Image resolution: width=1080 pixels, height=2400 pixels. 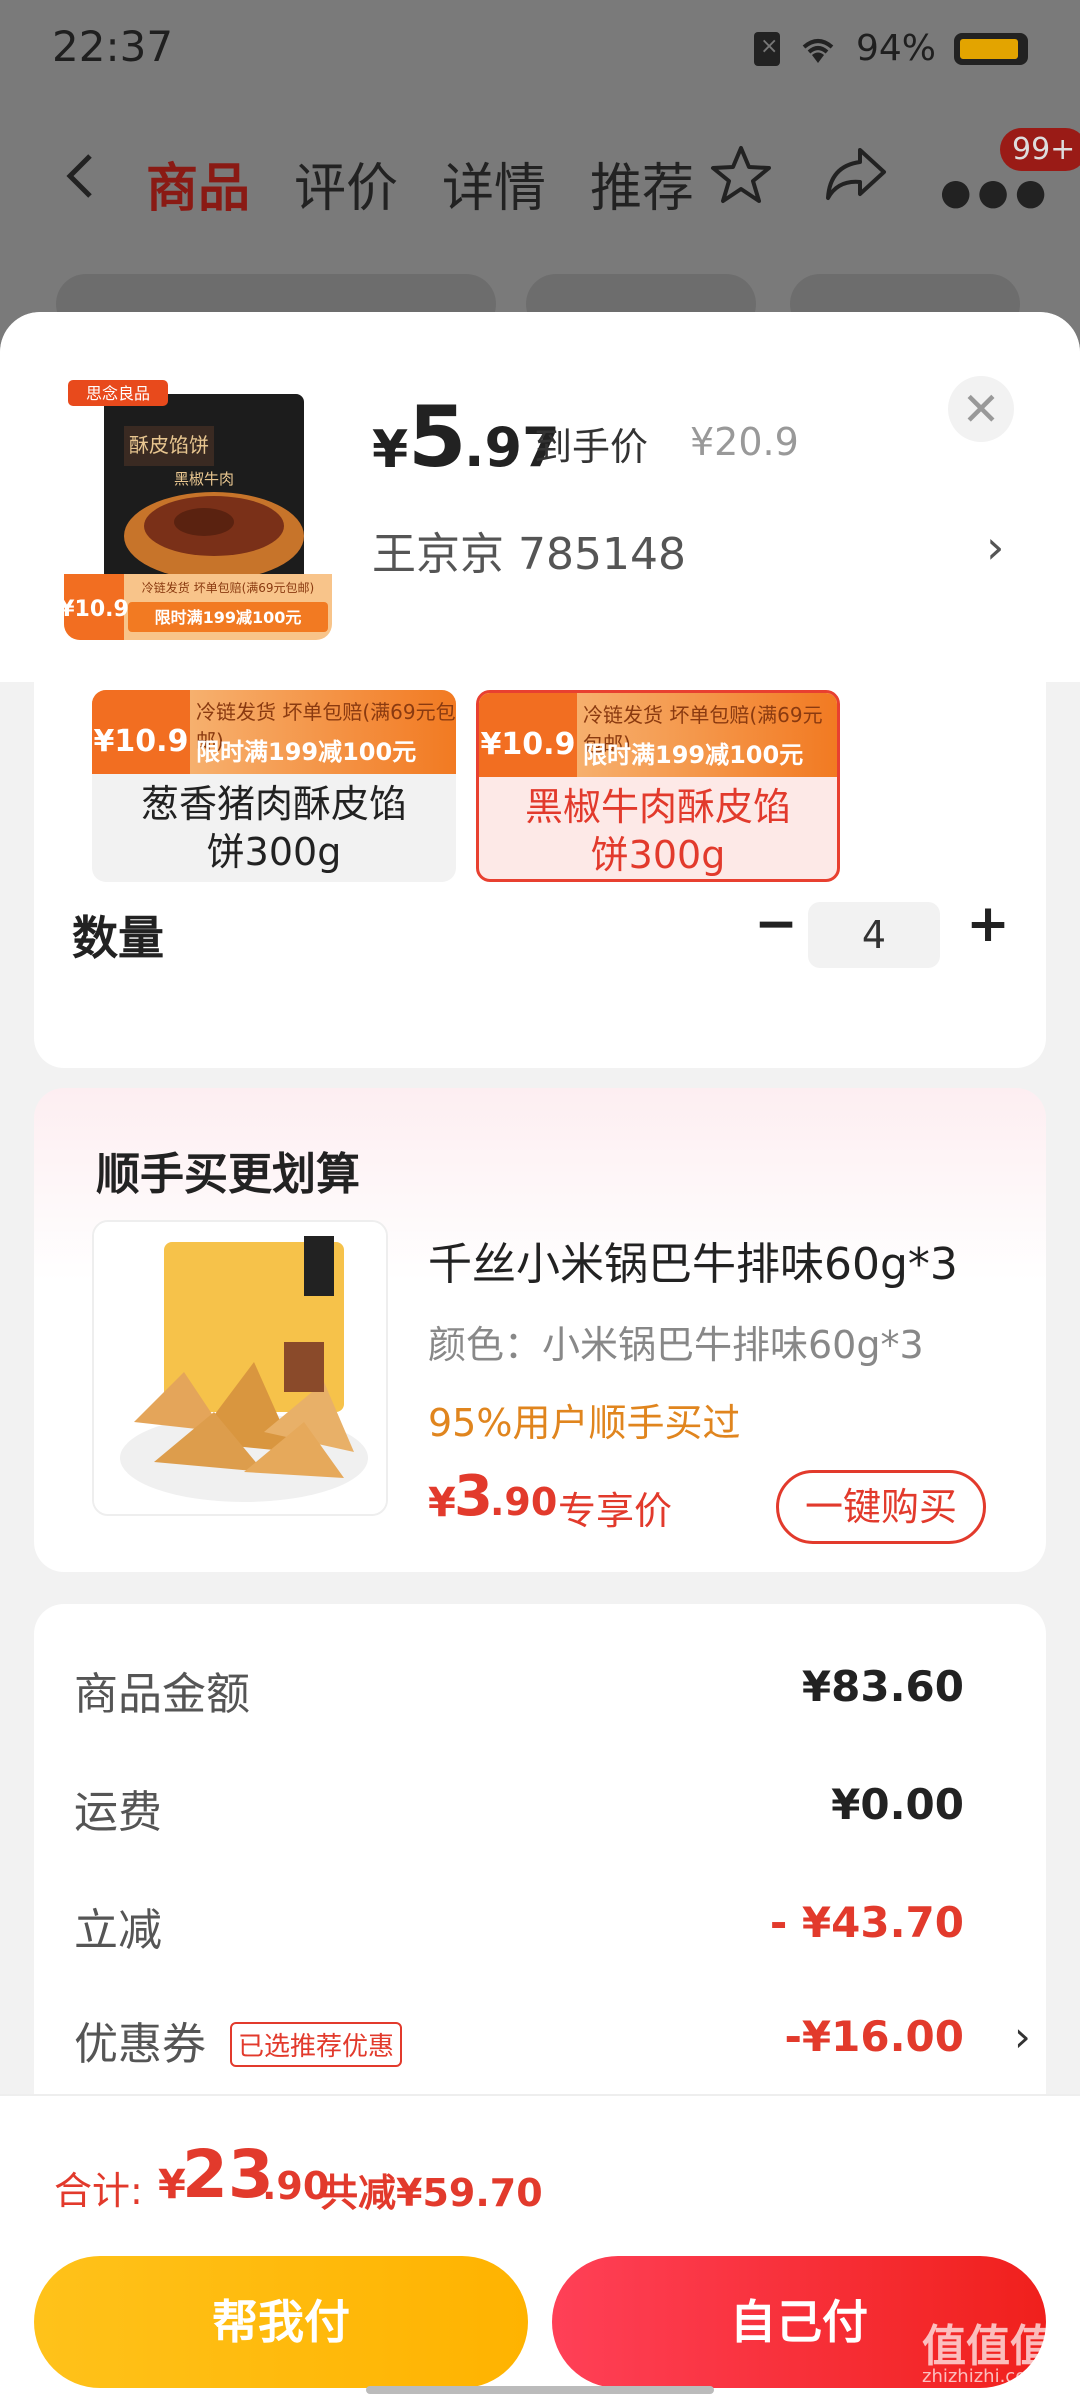 What do you see at coordinates (584, 1423) in the screenshot?
I see `addon-social-proof: 95%用户顺手买过` at bounding box center [584, 1423].